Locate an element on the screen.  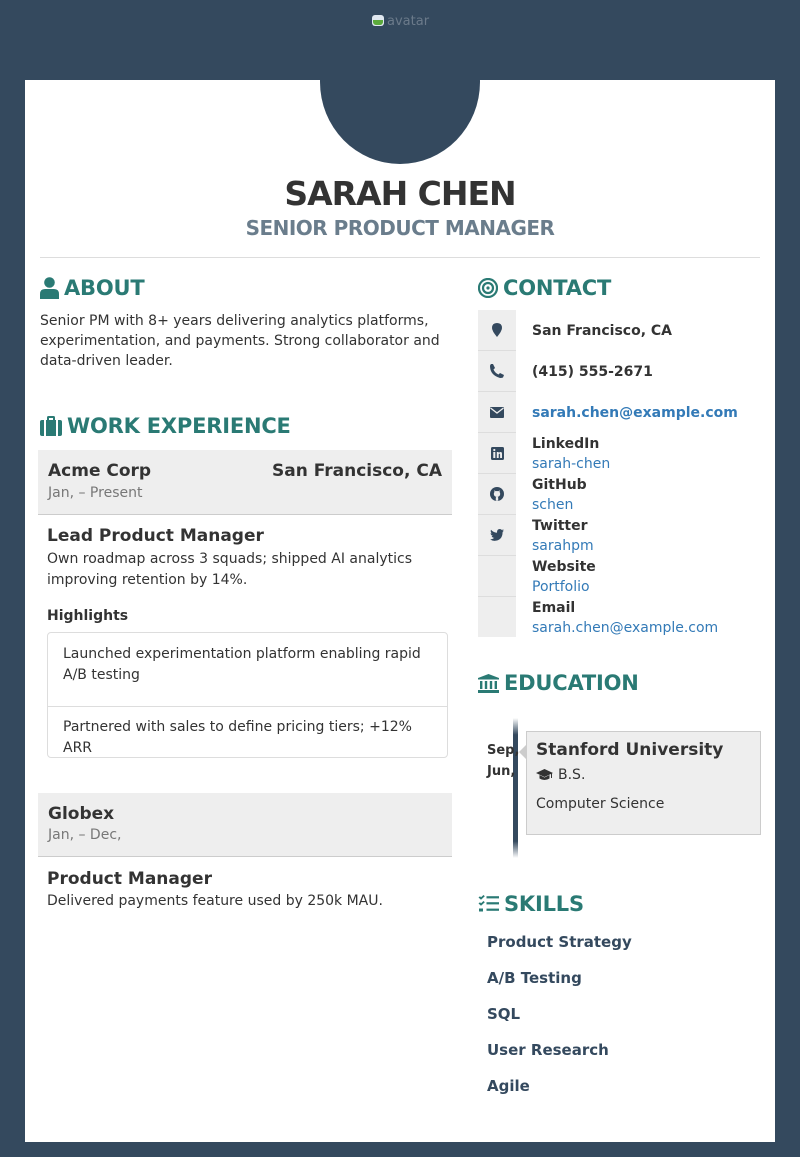
about-heading: ABOUT is located at coordinates (92, 288).